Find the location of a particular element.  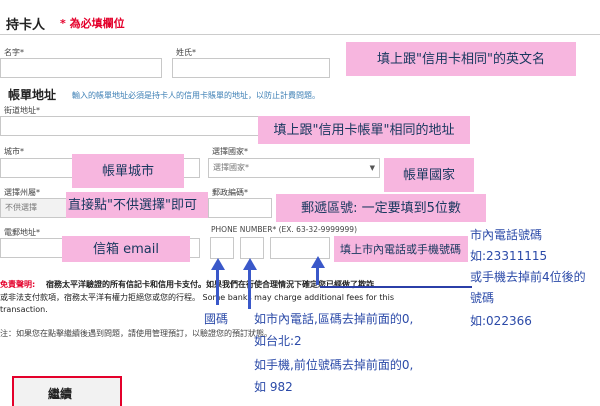

street-label: 街道地址* is located at coordinates (22, 110).